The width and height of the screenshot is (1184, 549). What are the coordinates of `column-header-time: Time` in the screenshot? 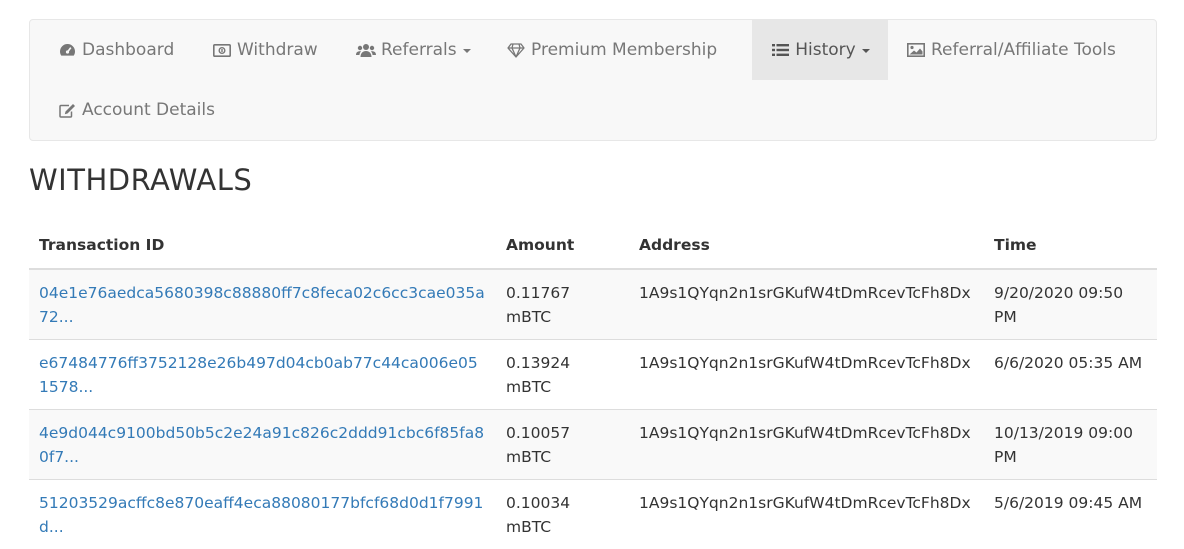 It's located at (1070, 245).